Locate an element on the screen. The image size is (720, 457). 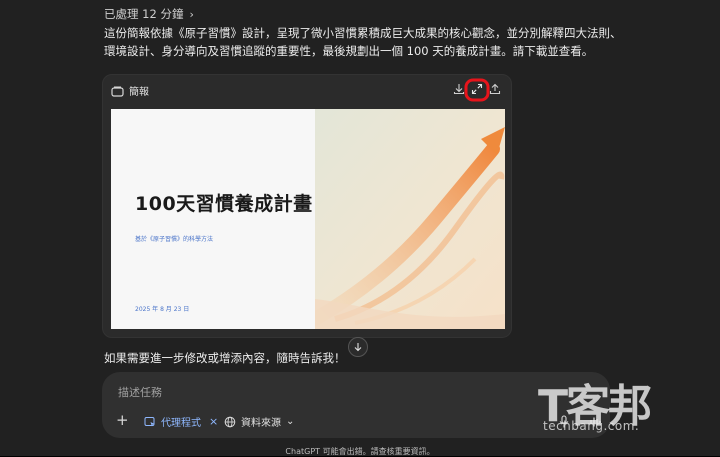
highlight-circle is located at coordinates (477, 90).